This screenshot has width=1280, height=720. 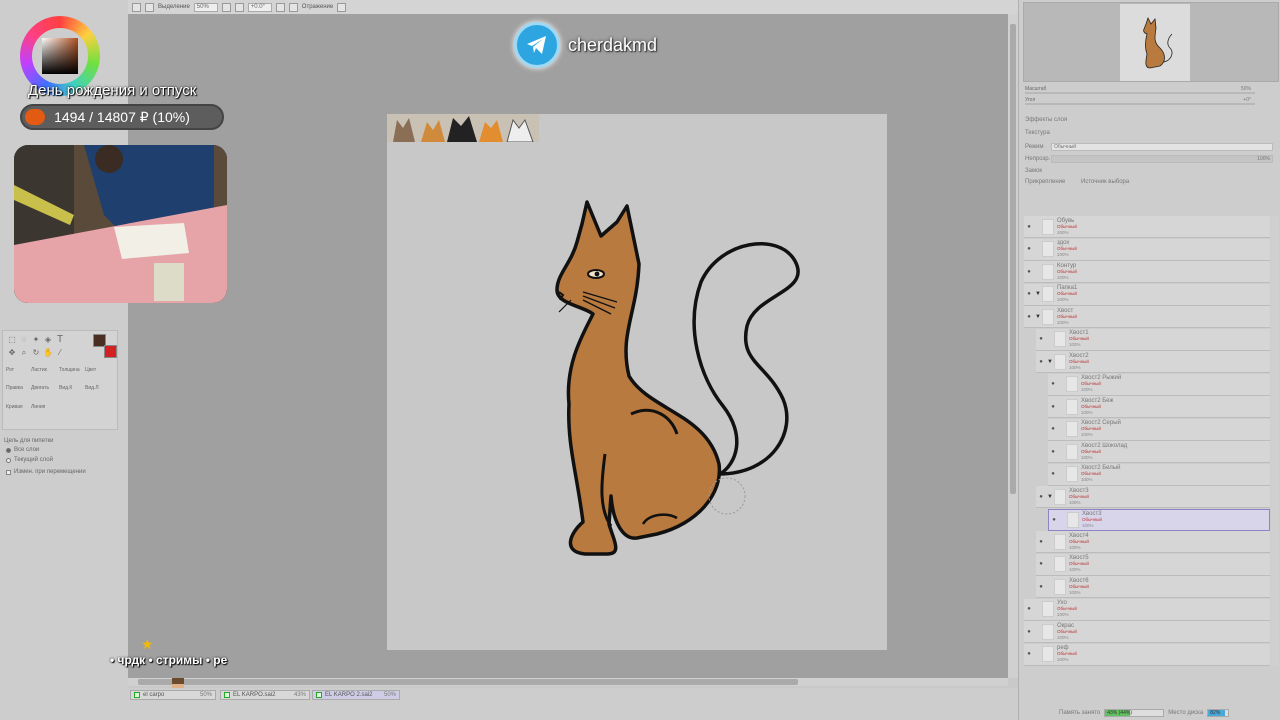 What do you see at coordinates (136, 7) in the screenshot?
I see `undo-icon` at bounding box center [136, 7].